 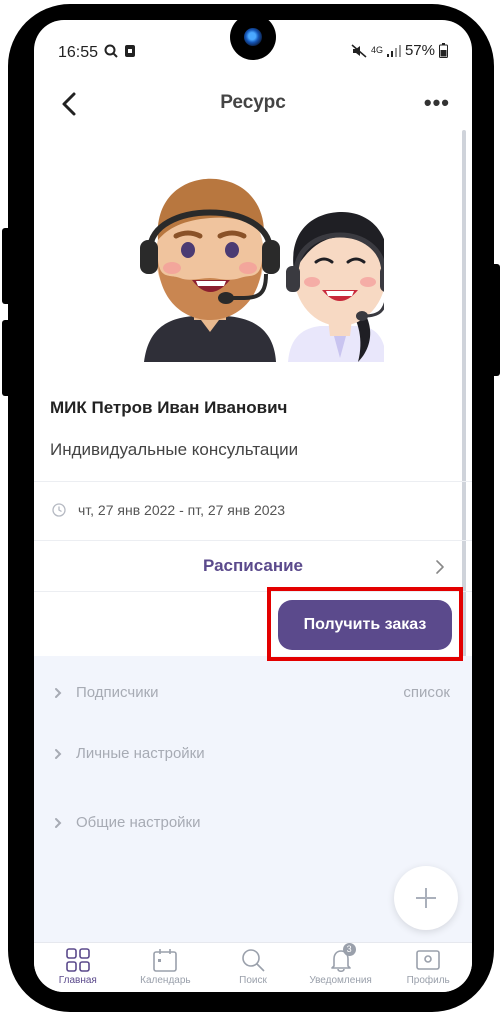 I want to click on resource-period: чт, 27 янв 2022 - пт, 27 янв 2023, so click(x=168, y=510).